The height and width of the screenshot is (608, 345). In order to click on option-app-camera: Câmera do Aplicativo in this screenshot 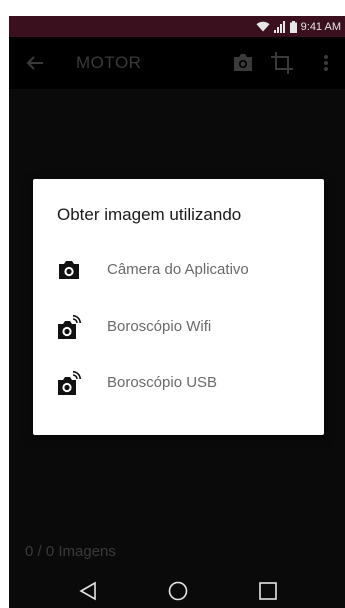, I will do `click(178, 271)`.